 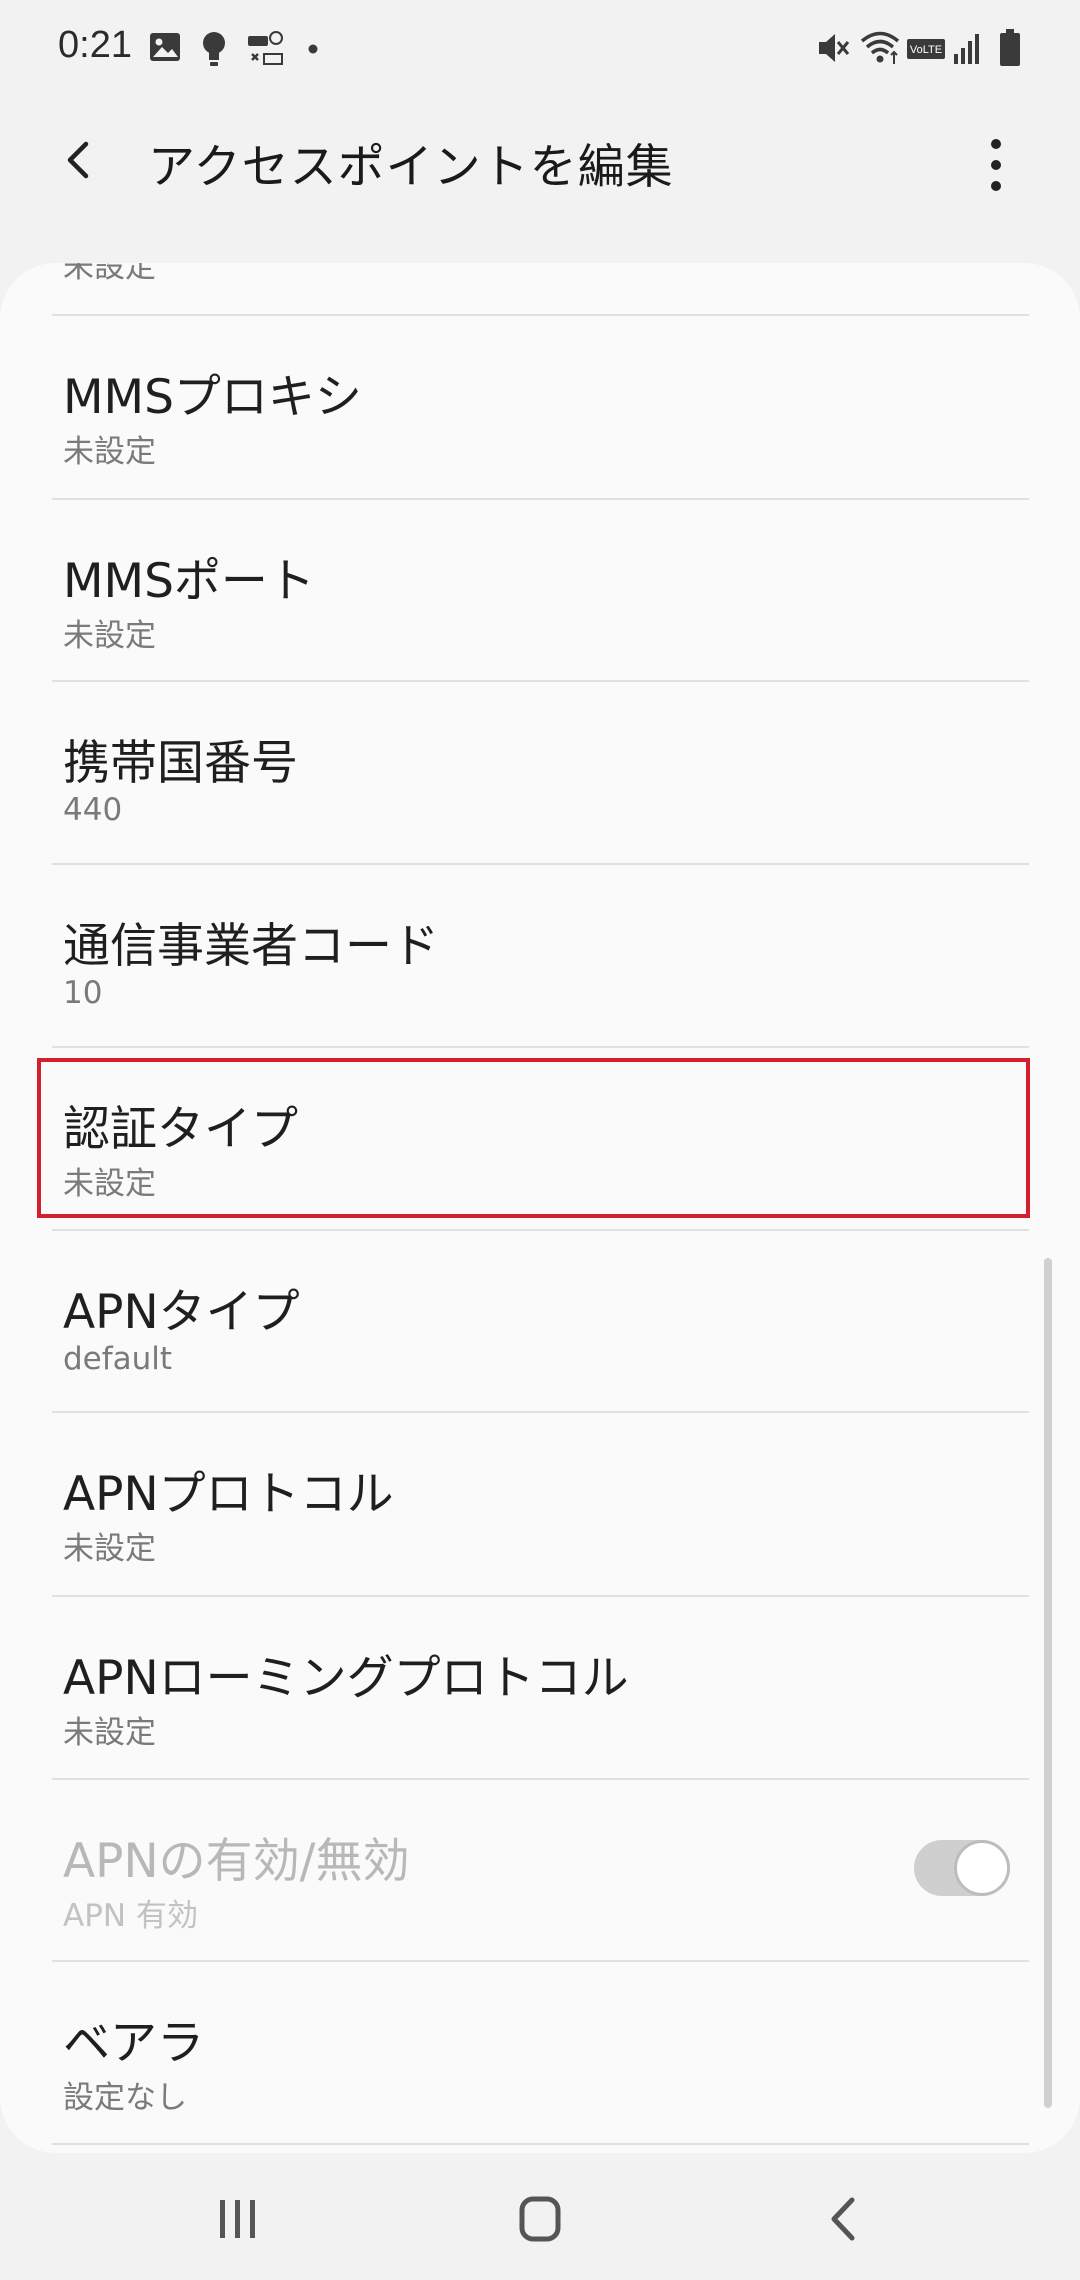 I want to click on voicemail-icon, so click(x=266, y=49).